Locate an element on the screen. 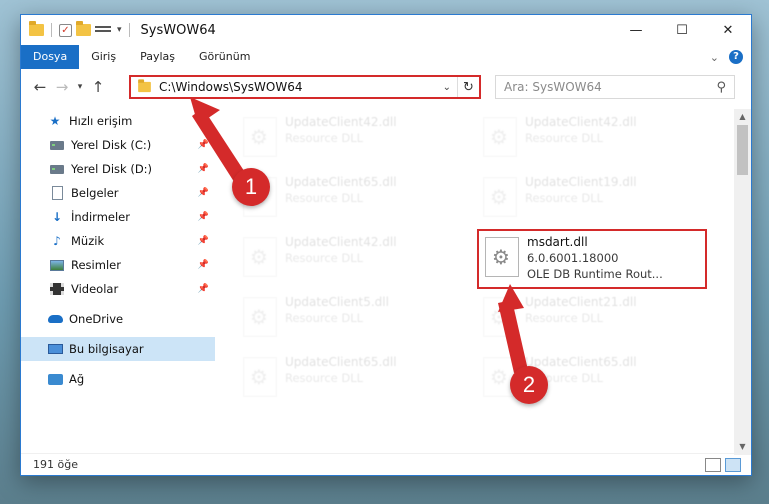 This screenshot has width=769, height=504. file-version: 6.0.6001.18000 is located at coordinates (573, 258).